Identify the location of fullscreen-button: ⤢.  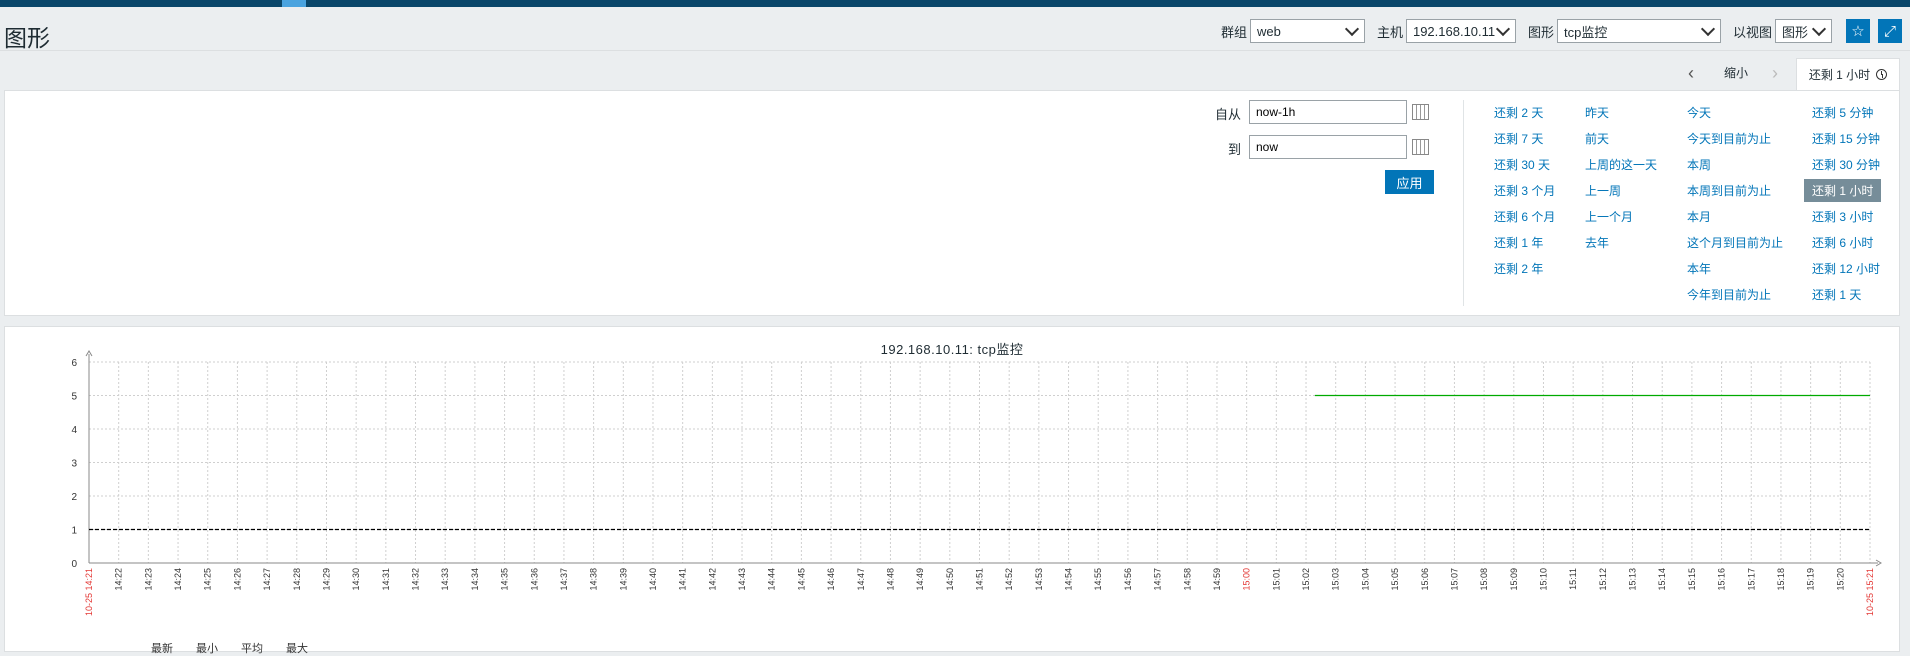
(1890, 31).